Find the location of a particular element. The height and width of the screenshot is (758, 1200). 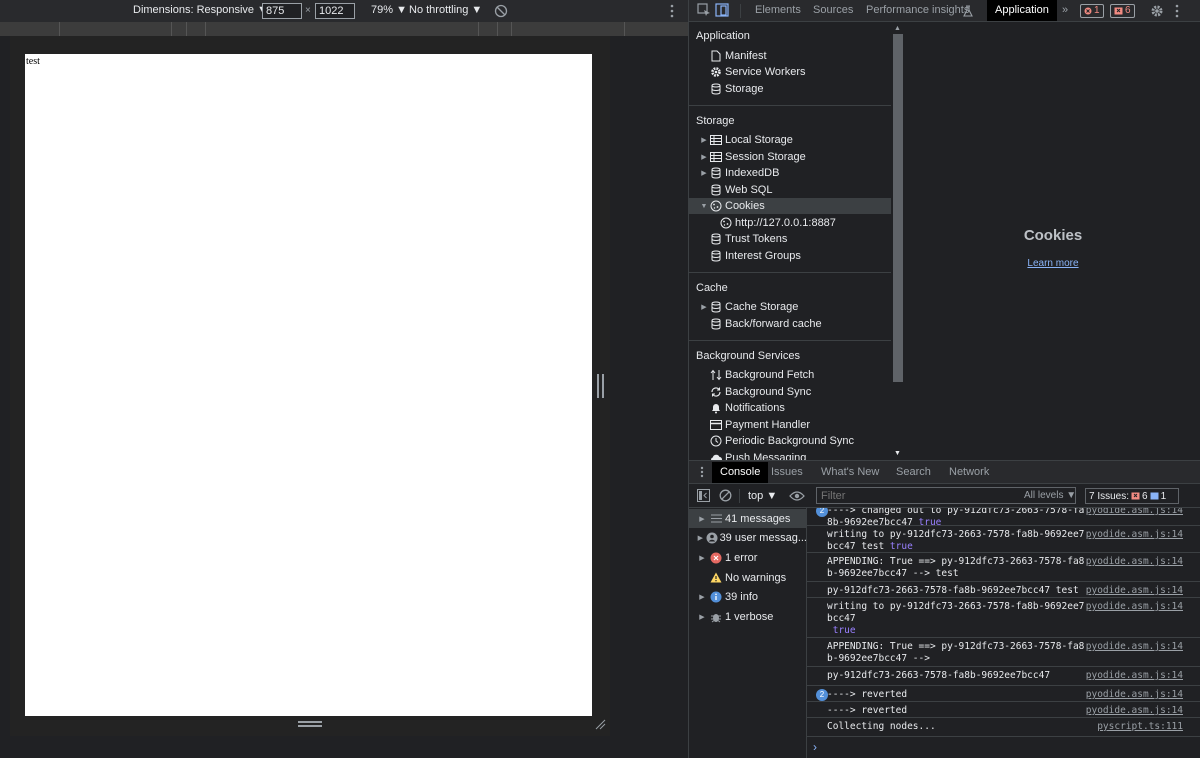

rotate-icon is located at coordinates (501, 11).